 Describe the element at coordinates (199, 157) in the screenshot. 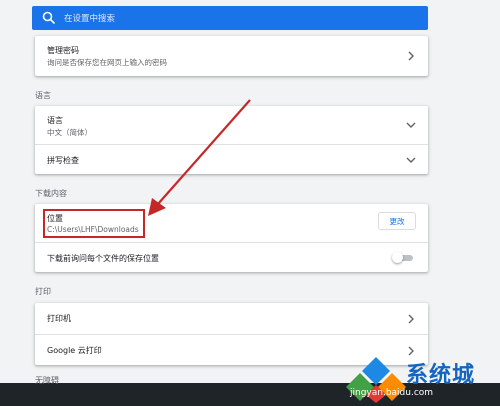

I see `annotation-arrow` at that location.